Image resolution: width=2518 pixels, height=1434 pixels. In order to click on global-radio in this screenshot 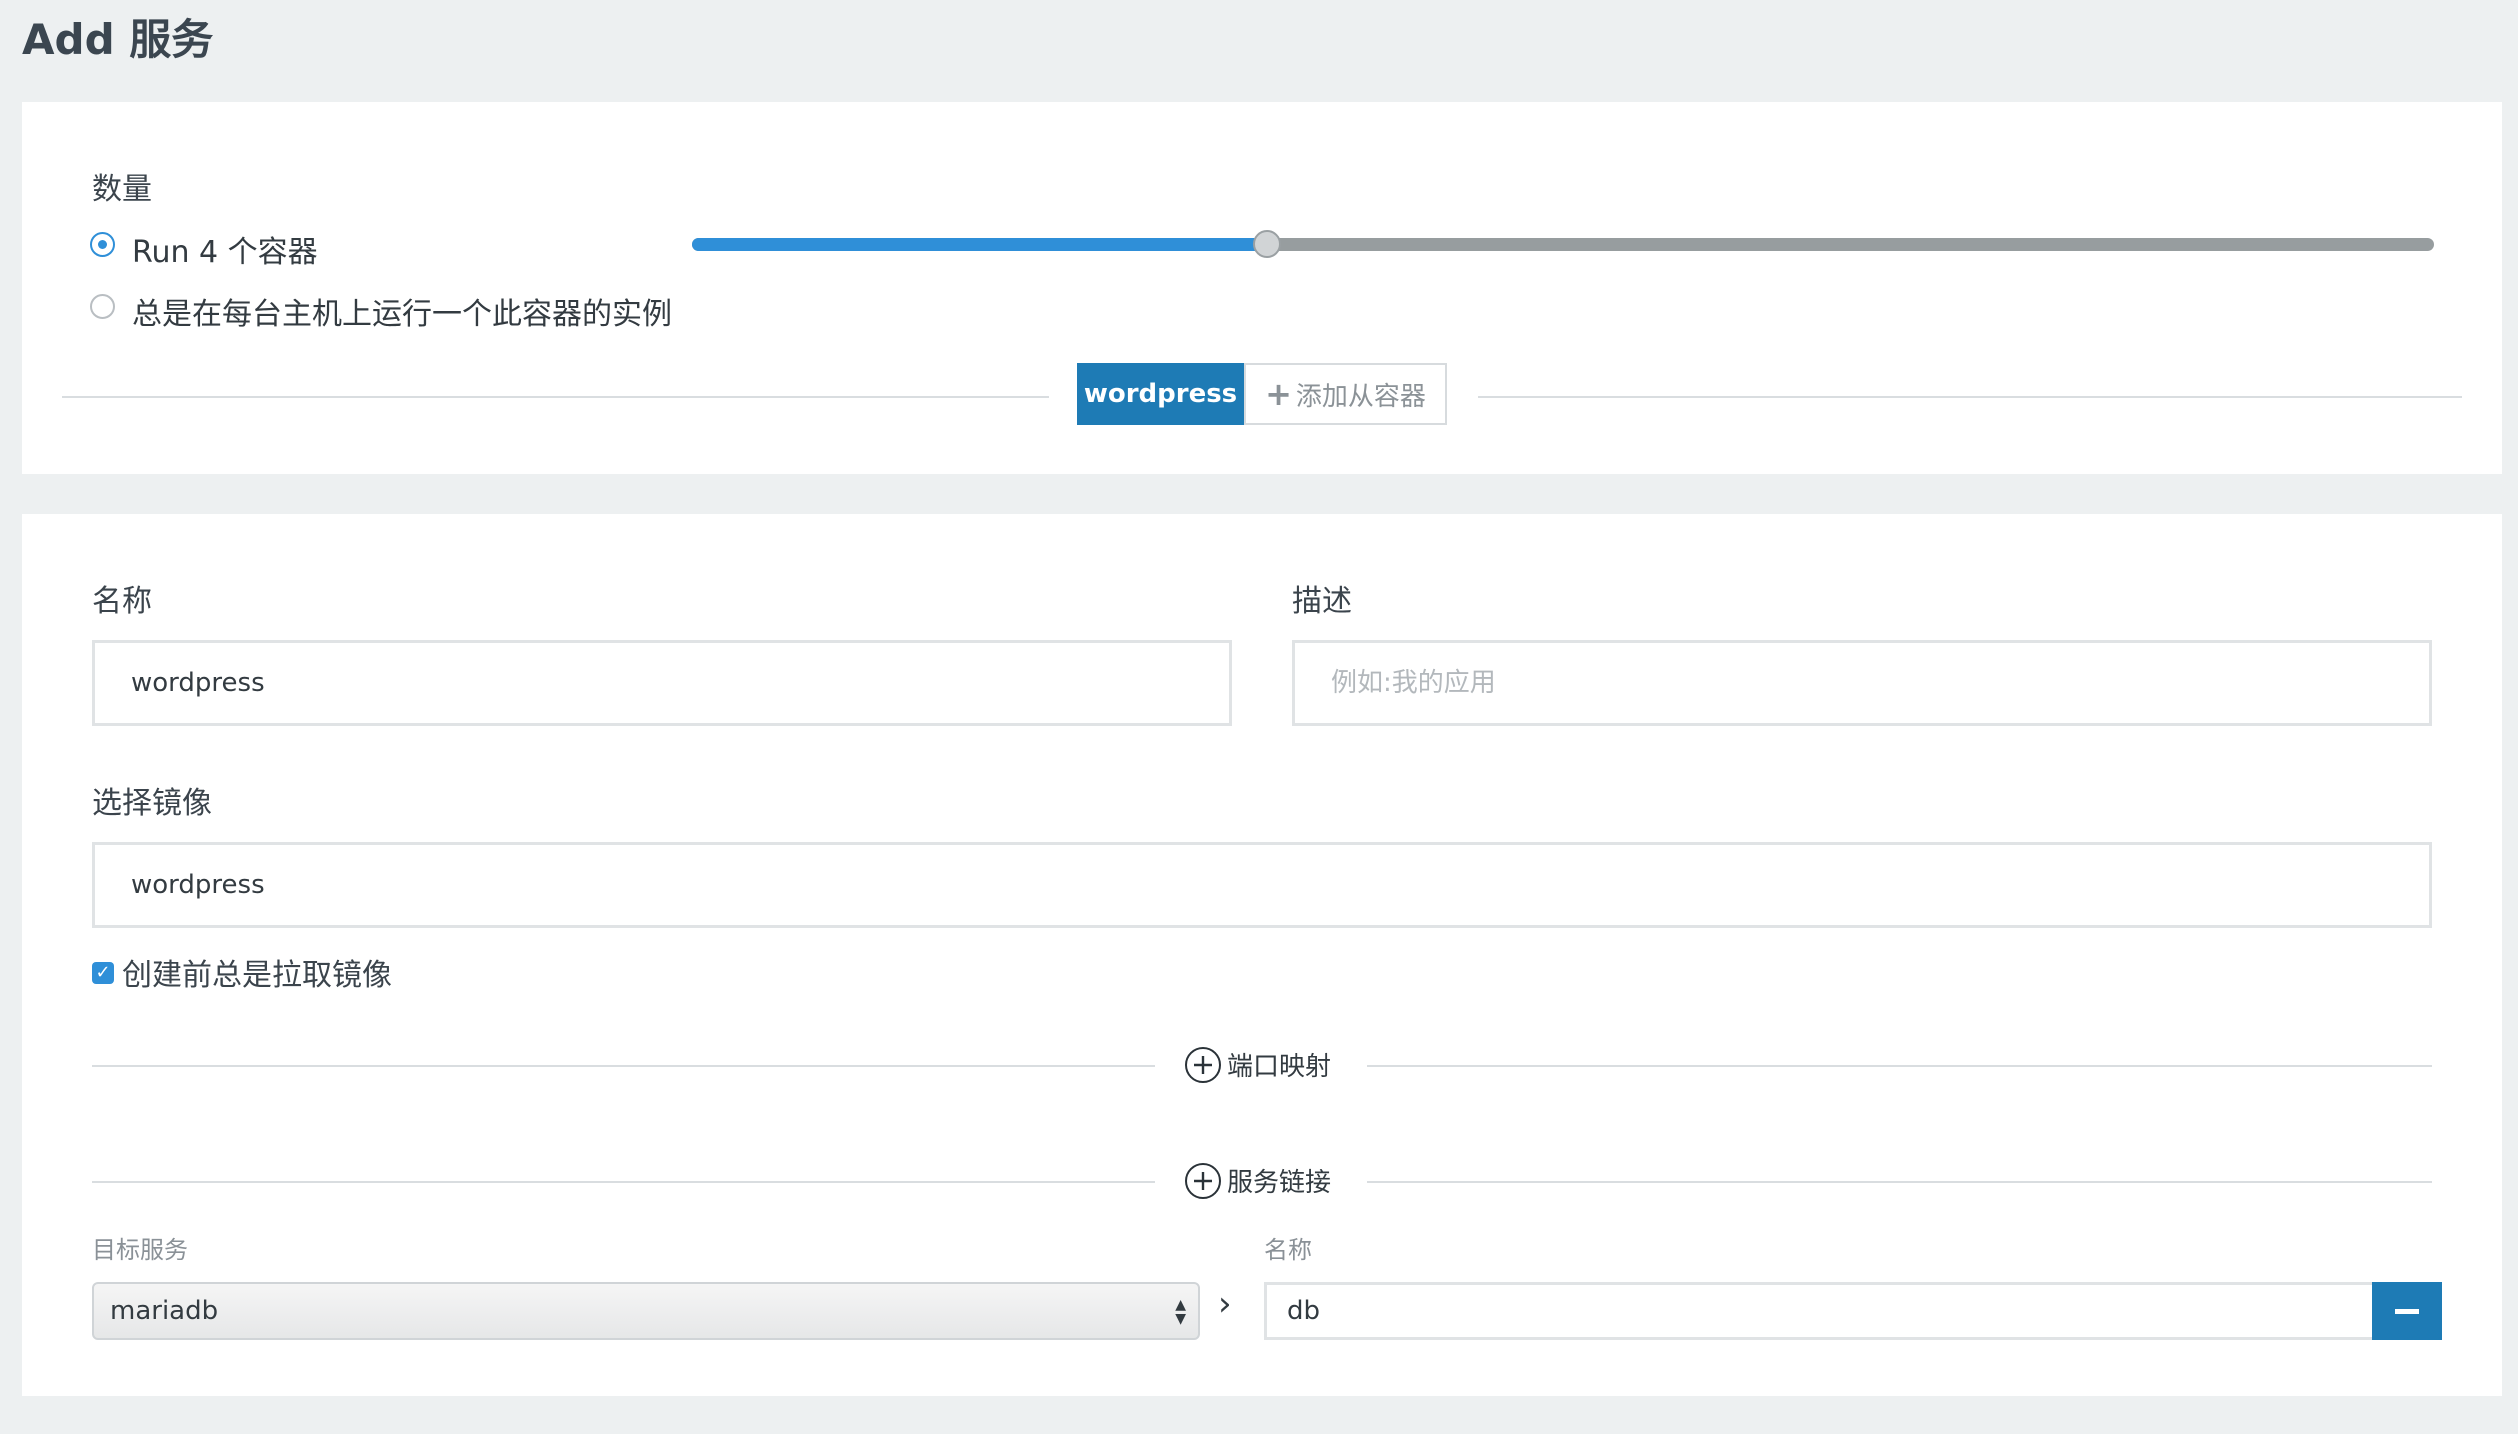, I will do `click(102, 306)`.